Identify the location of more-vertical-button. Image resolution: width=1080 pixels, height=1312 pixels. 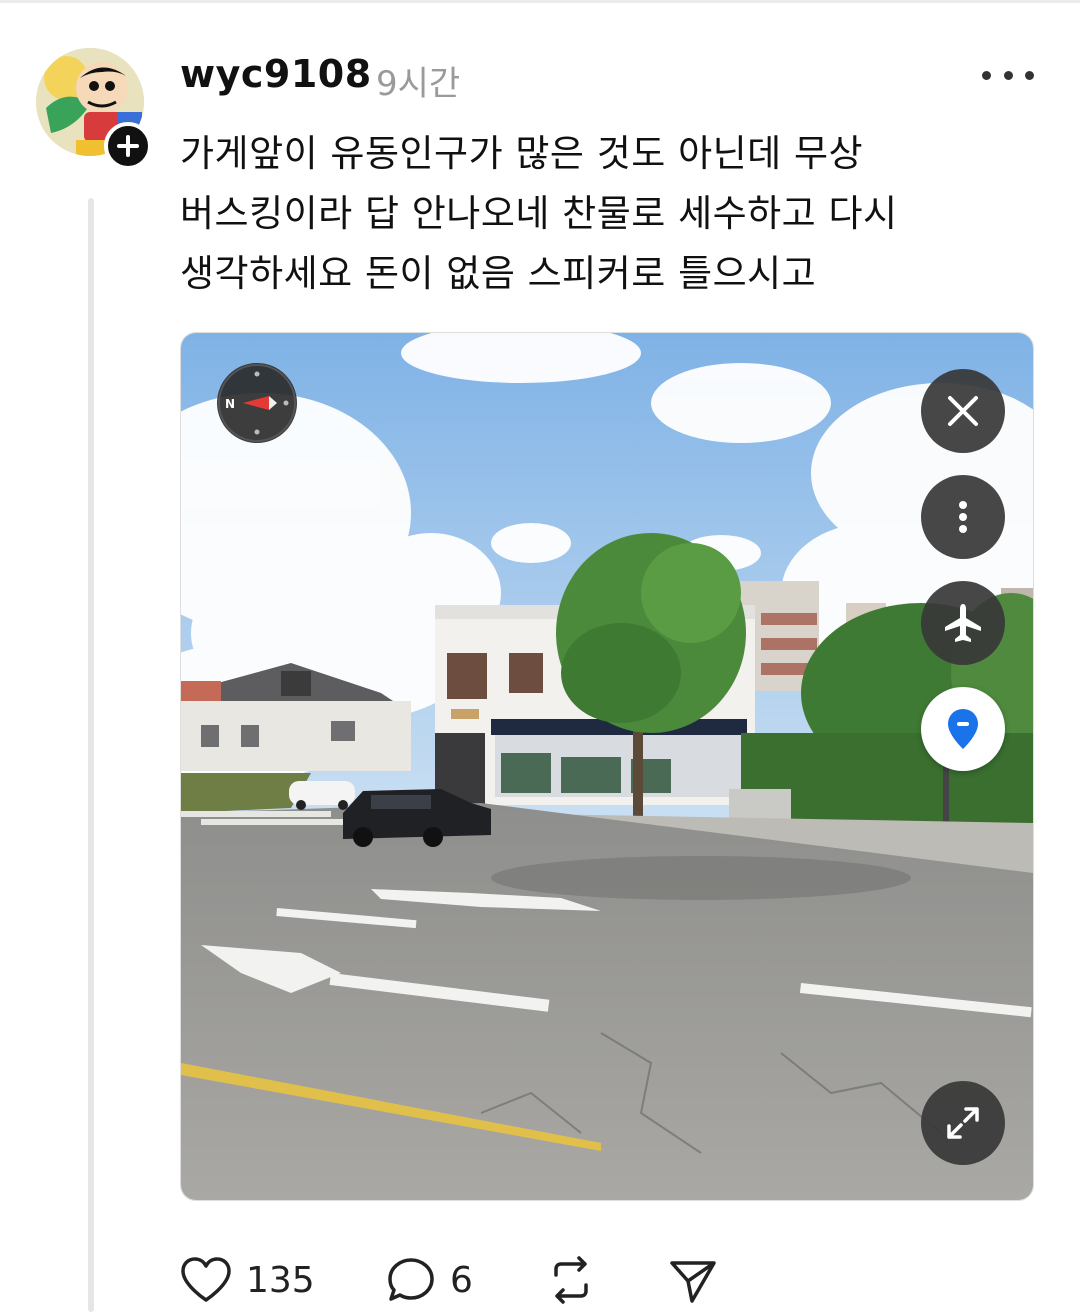
(963, 517).